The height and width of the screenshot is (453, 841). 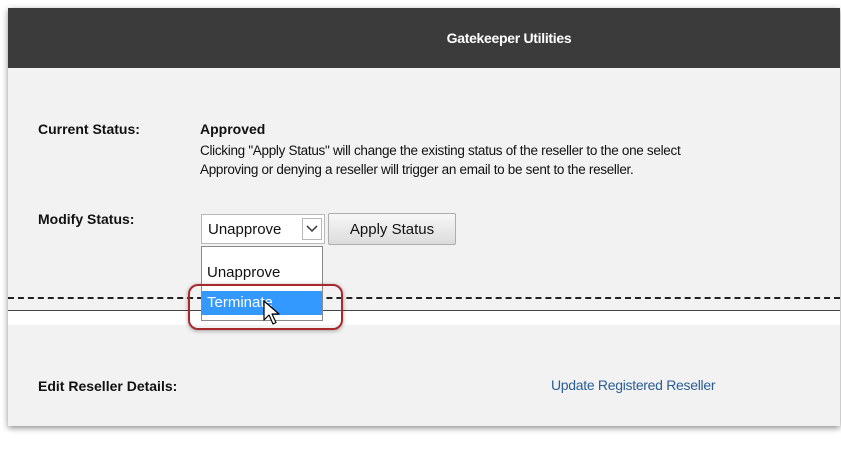 I want to click on page-title: Gatekeeper Utilities, so click(x=509, y=38).